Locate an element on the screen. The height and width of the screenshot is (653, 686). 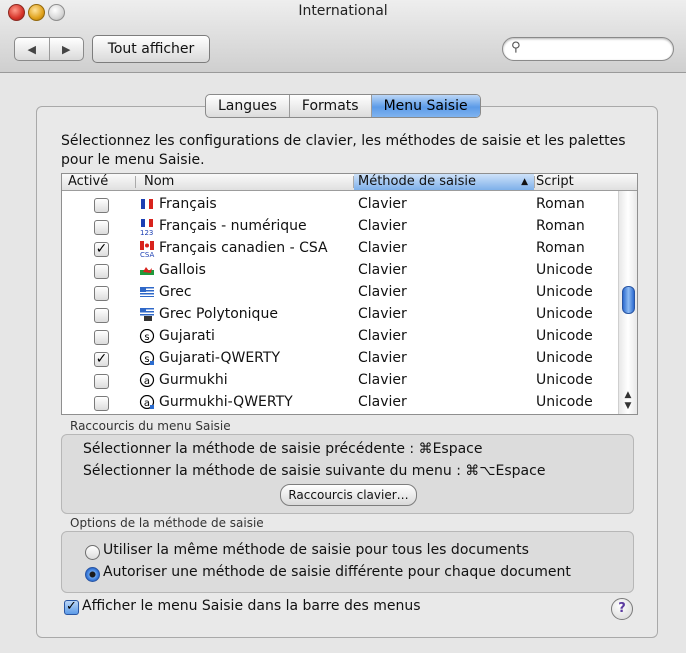
row-name: Français - numérique is located at coordinates (233, 226).